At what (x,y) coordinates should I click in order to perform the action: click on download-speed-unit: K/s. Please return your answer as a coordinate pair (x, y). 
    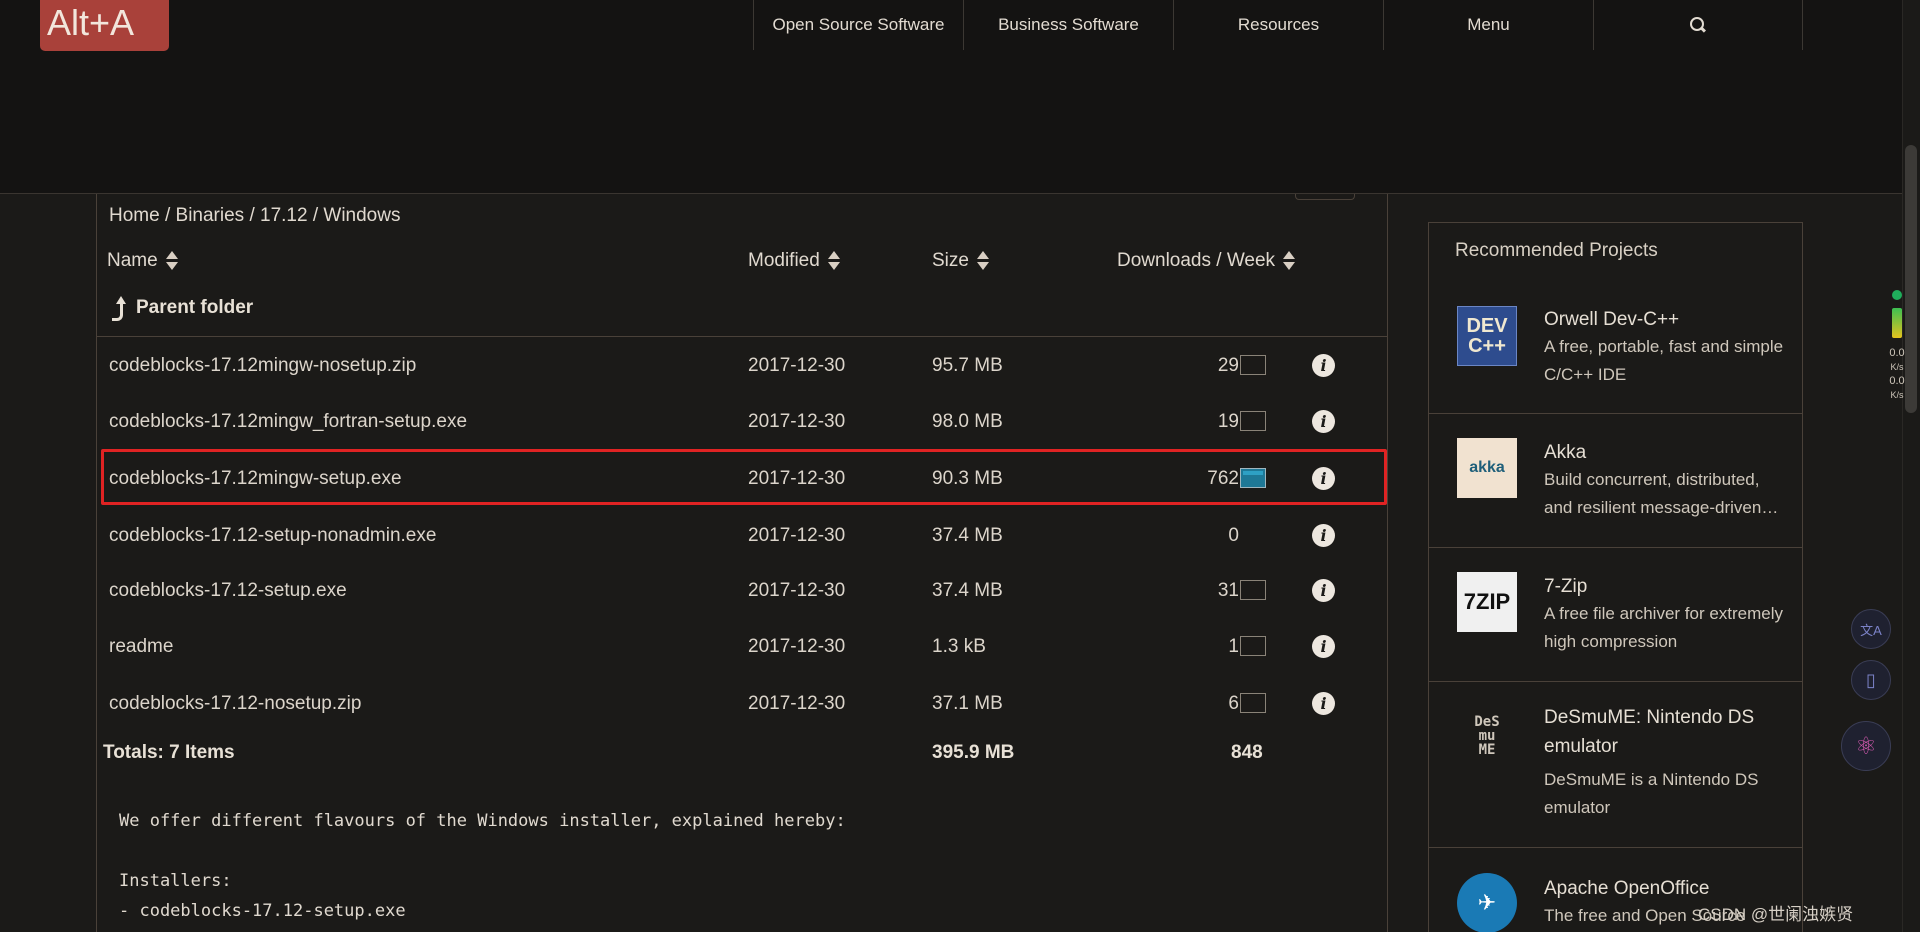
    Looking at the image, I should click on (1897, 395).